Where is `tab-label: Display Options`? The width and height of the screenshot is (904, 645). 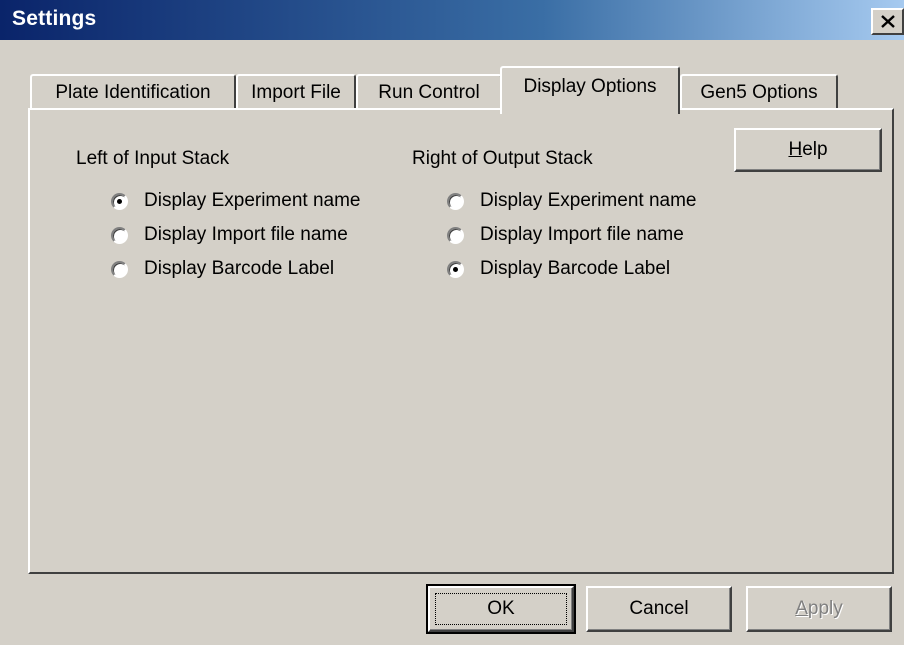
tab-label: Display Options is located at coordinates (590, 86).